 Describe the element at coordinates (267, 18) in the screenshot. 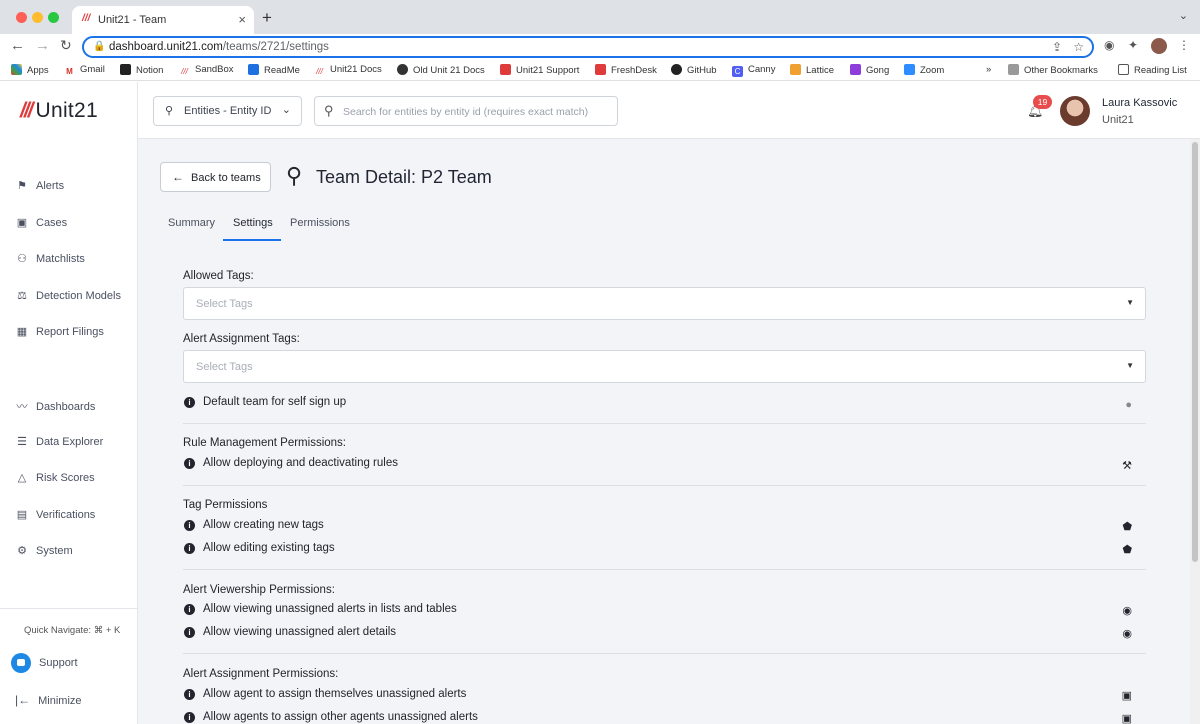

I see `new-tab-icon: +` at that location.